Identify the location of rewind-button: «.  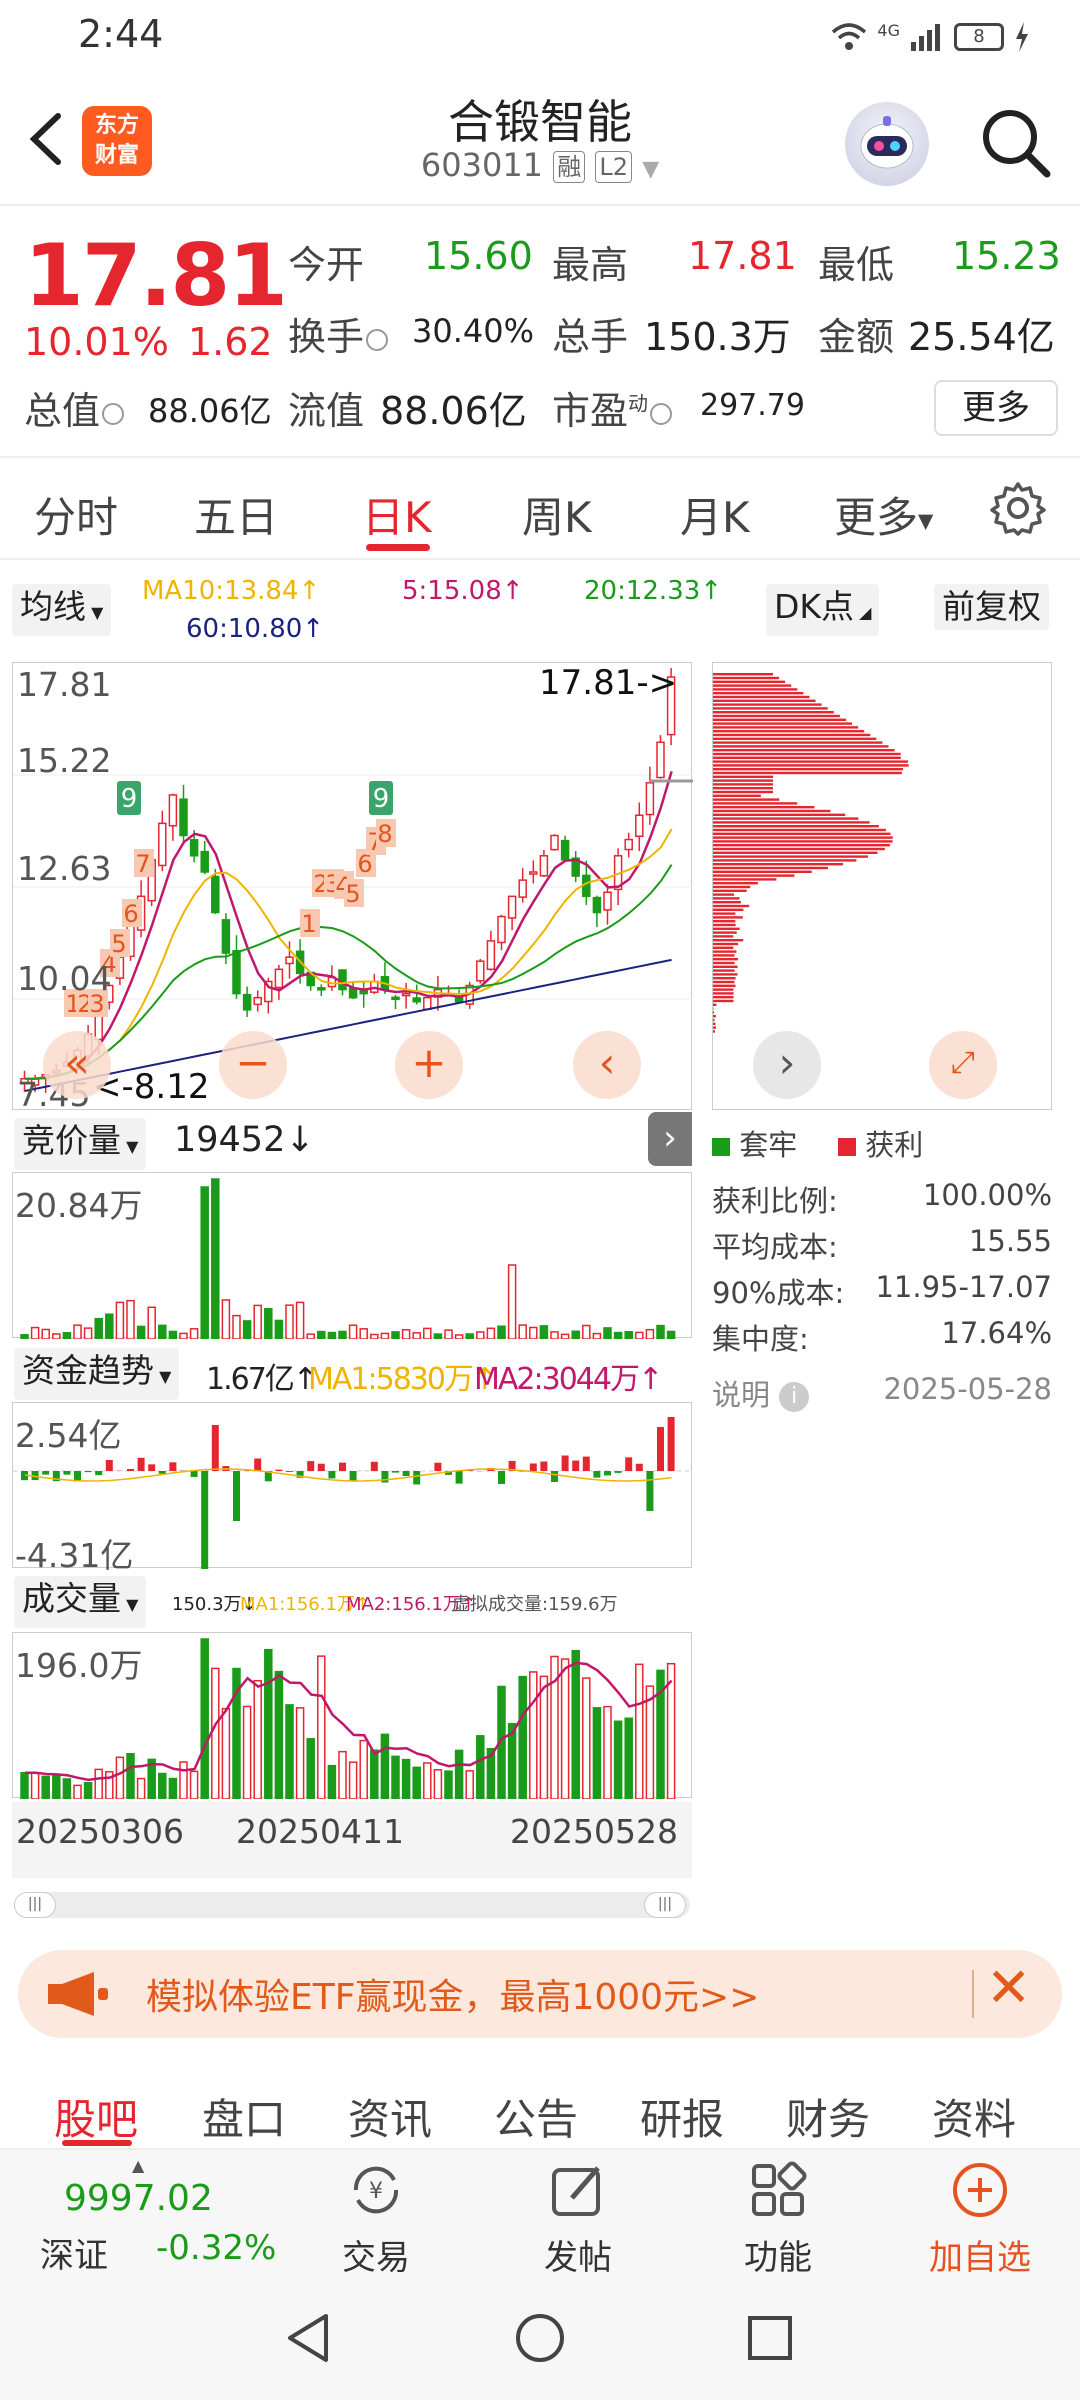
(77, 1065).